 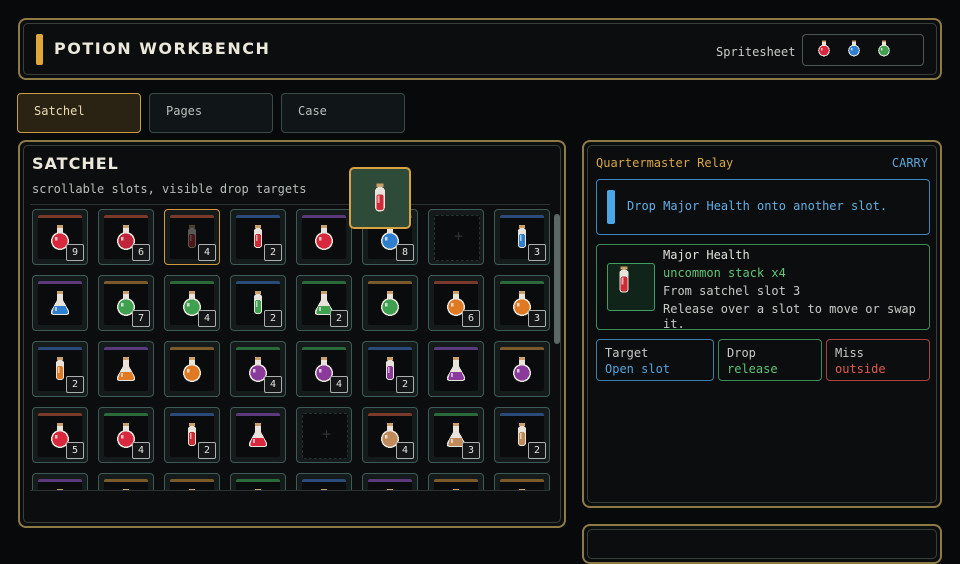 What do you see at coordinates (459, 236) in the screenshot?
I see `plus-icon: +` at bounding box center [459, 236].